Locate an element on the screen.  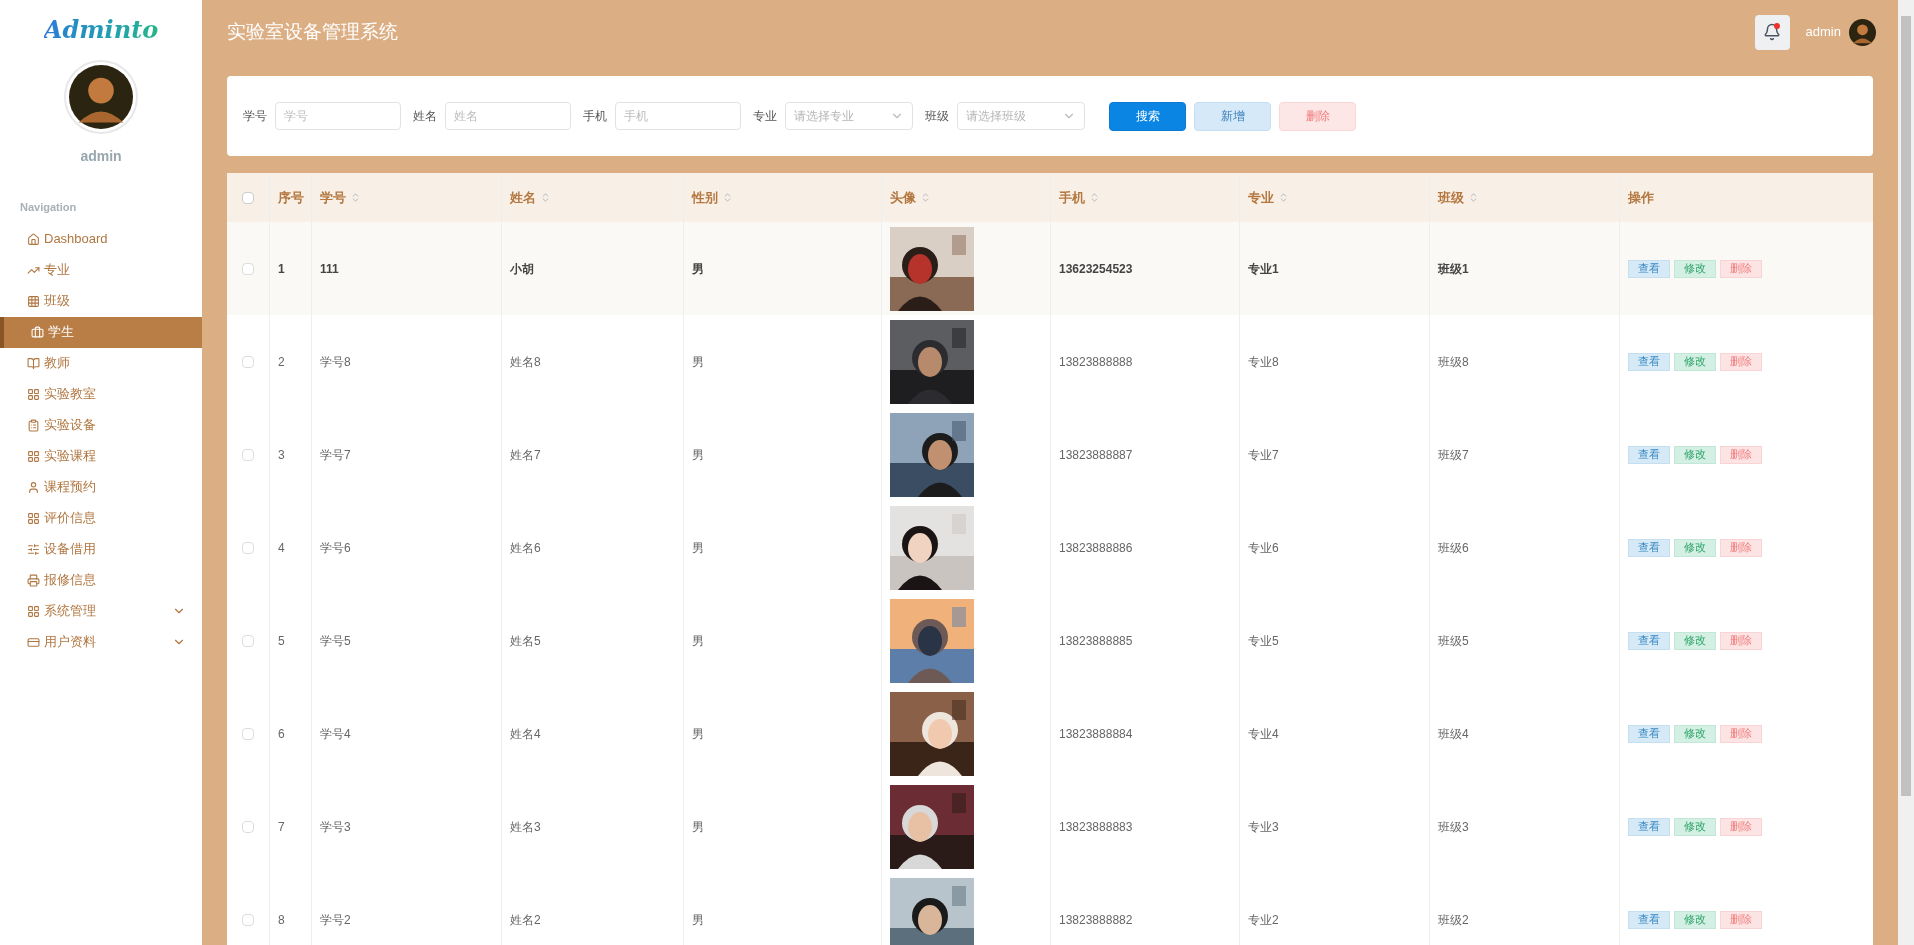
column-header: 姓名 is located at coordinates (530, 197).